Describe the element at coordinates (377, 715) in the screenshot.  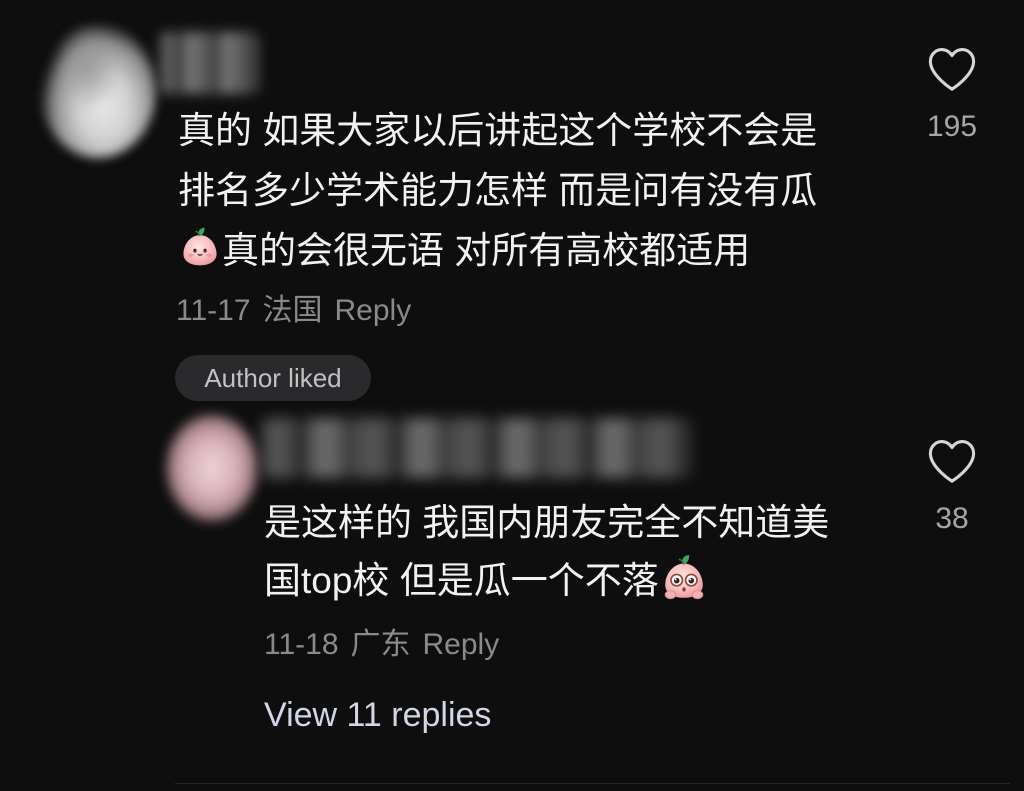
I see `view-replies-button: View 11 replies` at that location.